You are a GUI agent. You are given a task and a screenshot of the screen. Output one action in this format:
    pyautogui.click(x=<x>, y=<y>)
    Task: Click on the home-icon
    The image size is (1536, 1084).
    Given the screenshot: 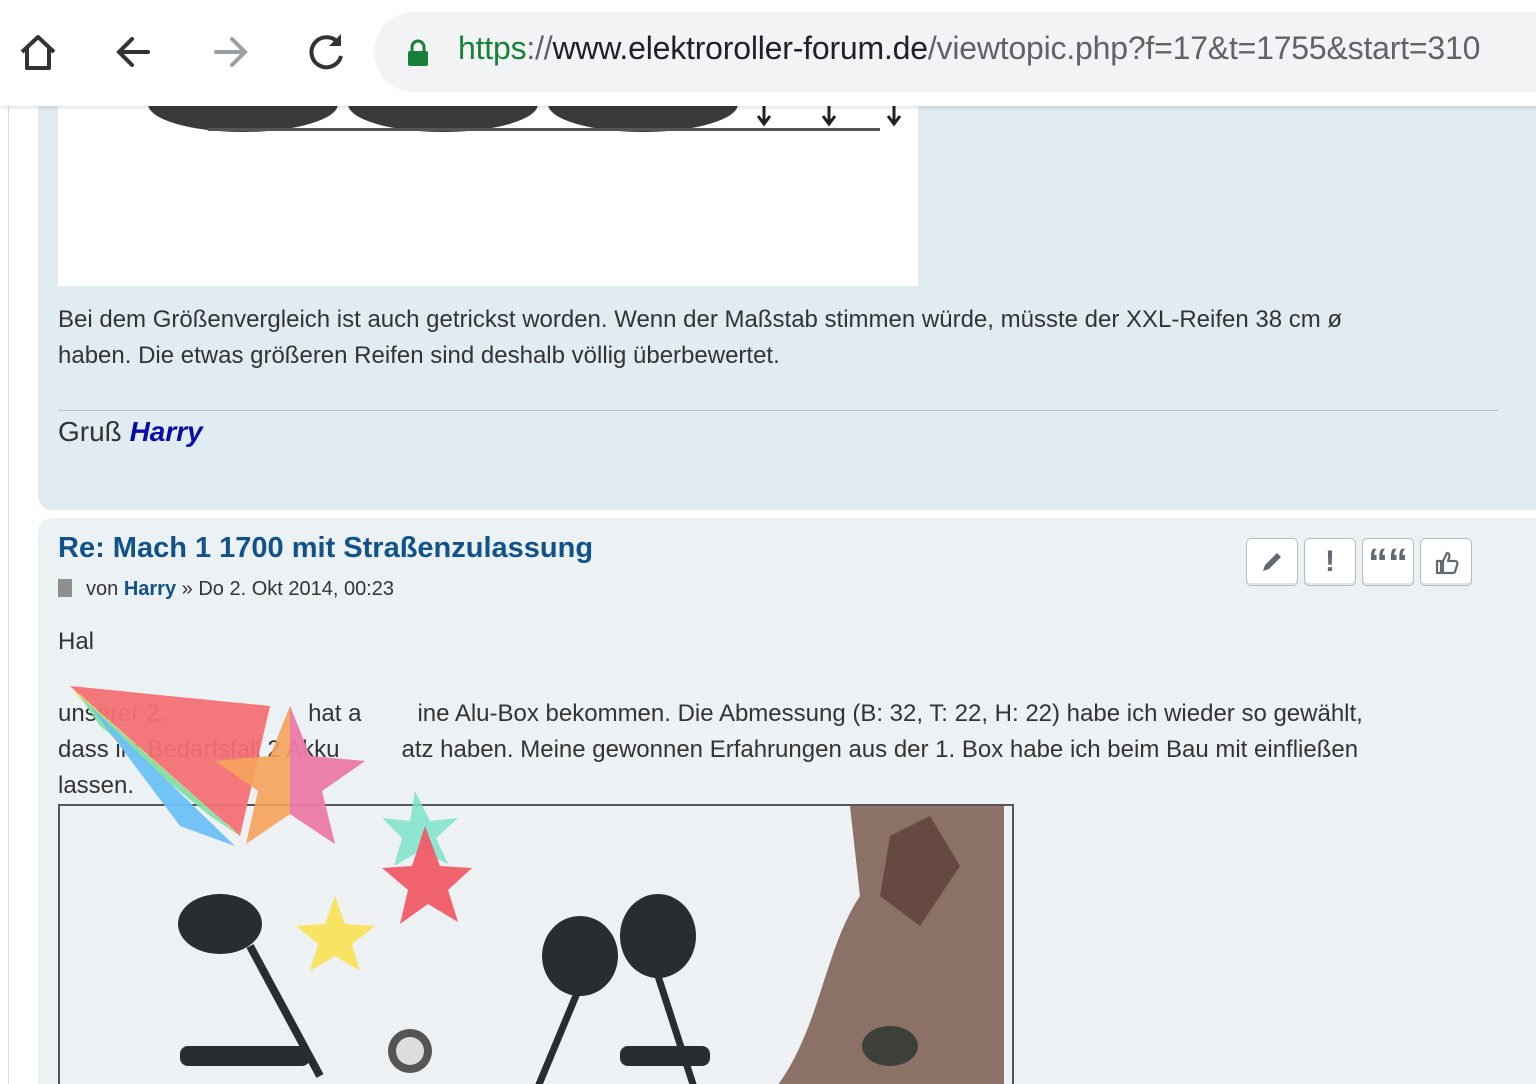 What is the action you would take?
    pyautogui.click(x=38, y=52)
    